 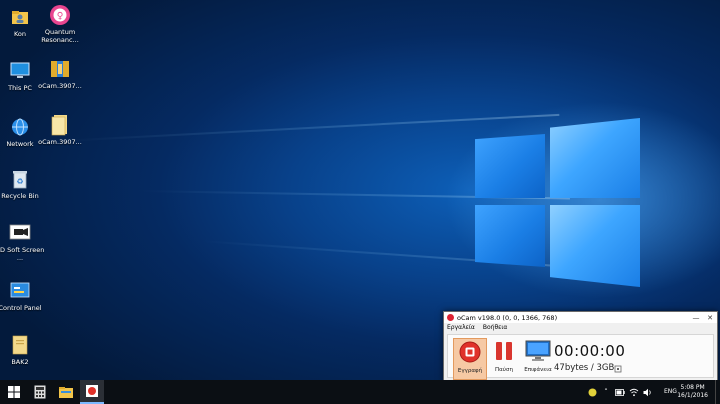 What do you see at coordinates (309, 127) in the screenshot?
I see `light-beam` at bounding box center [309, 127].